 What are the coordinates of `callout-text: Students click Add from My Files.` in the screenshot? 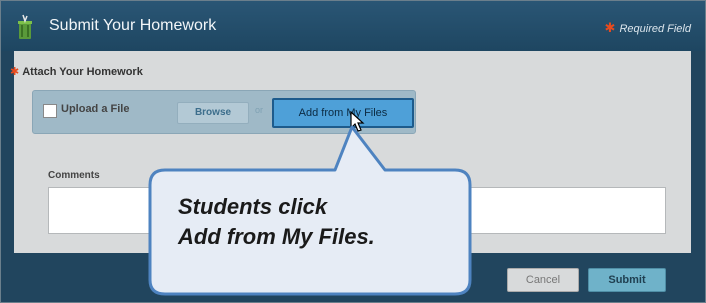 It's located at (313, 222).